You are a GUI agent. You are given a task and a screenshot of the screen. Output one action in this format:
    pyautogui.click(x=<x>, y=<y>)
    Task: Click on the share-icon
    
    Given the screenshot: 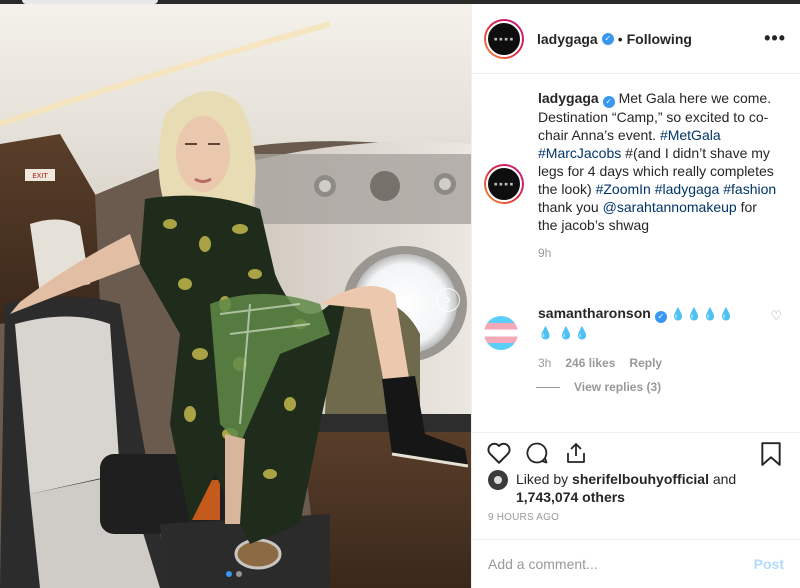 What is the action you would take?
    pyautogui.click(x=576, y=453)
    